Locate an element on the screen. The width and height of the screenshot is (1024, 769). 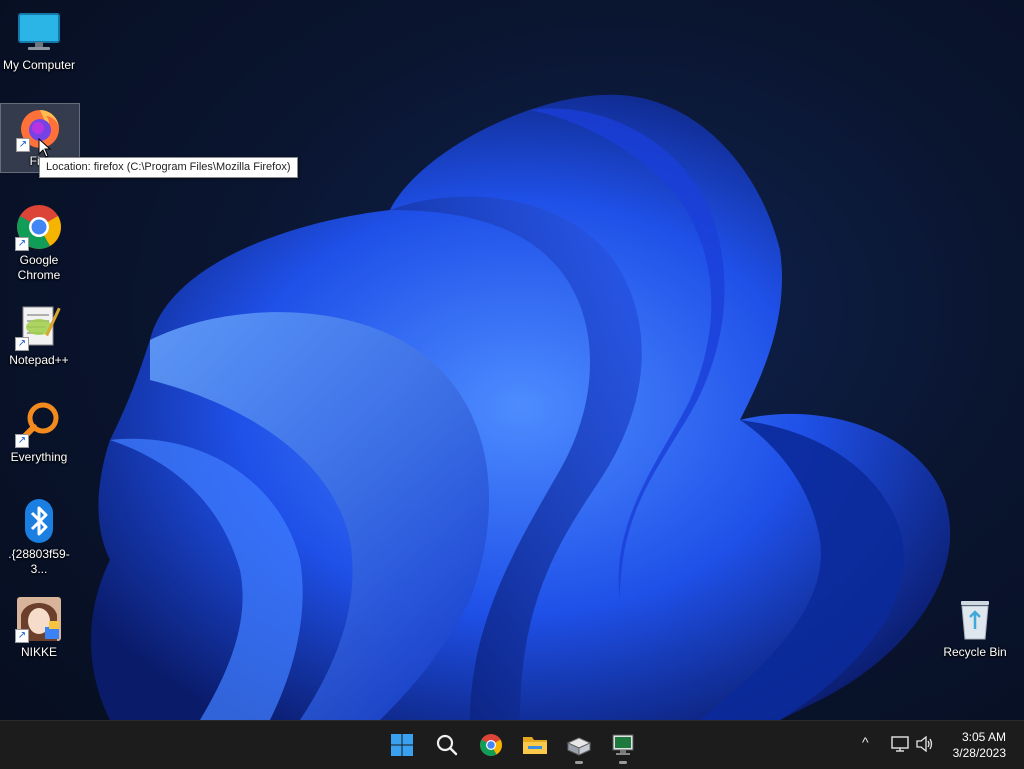
network-icon is located at coordinates (900, 744).